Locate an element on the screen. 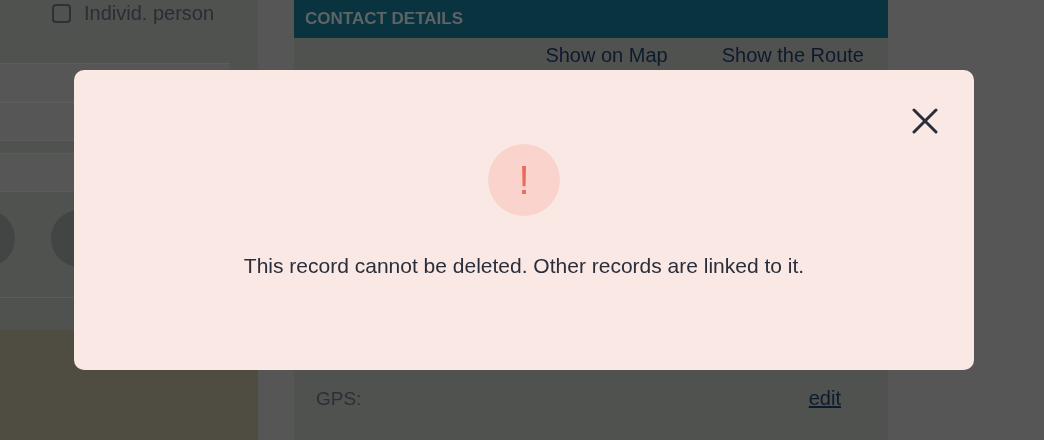  alert-message: This record cannot be deleted. Other records are linked to it. is located at coordinates (524, 266).